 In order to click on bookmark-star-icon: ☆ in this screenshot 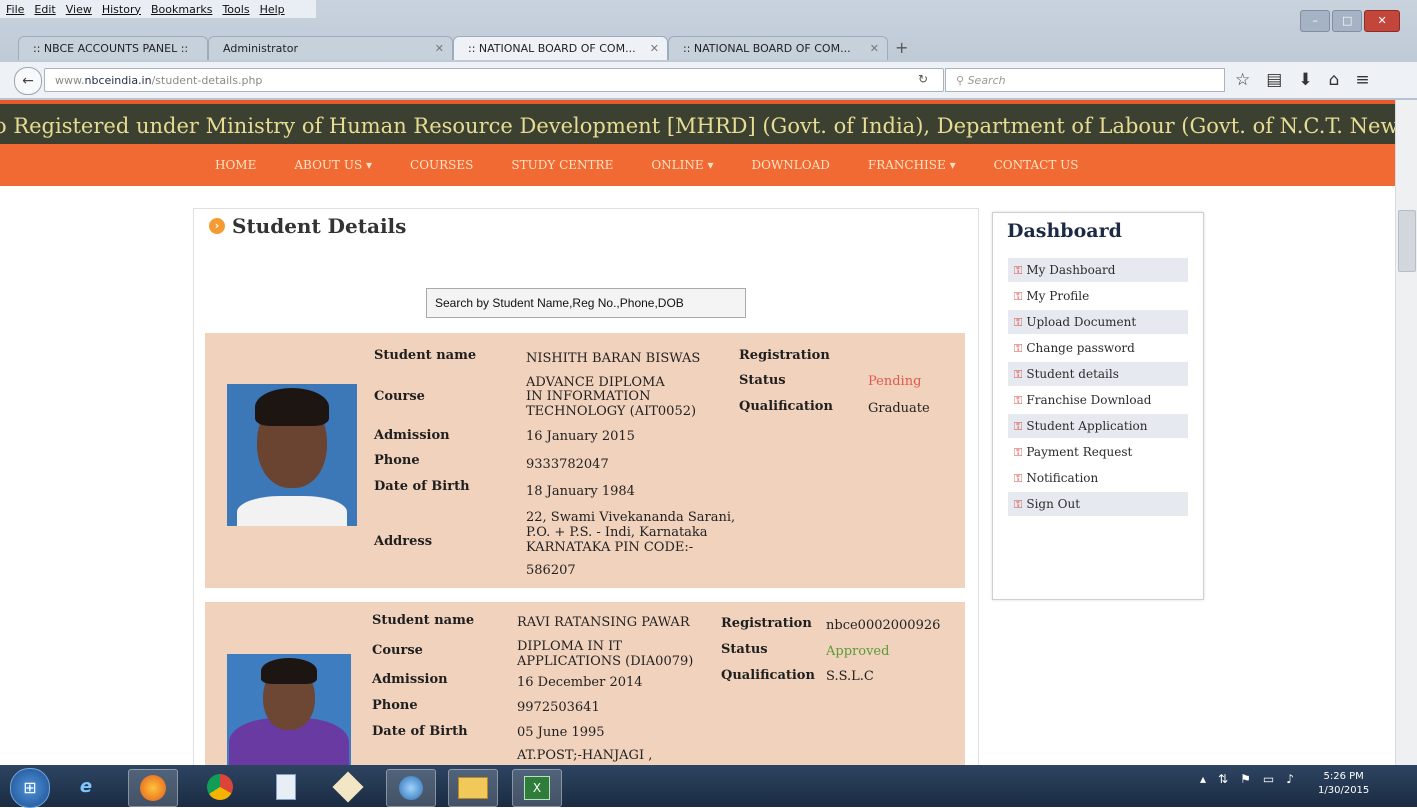, I will do `click(1242, 80)`.